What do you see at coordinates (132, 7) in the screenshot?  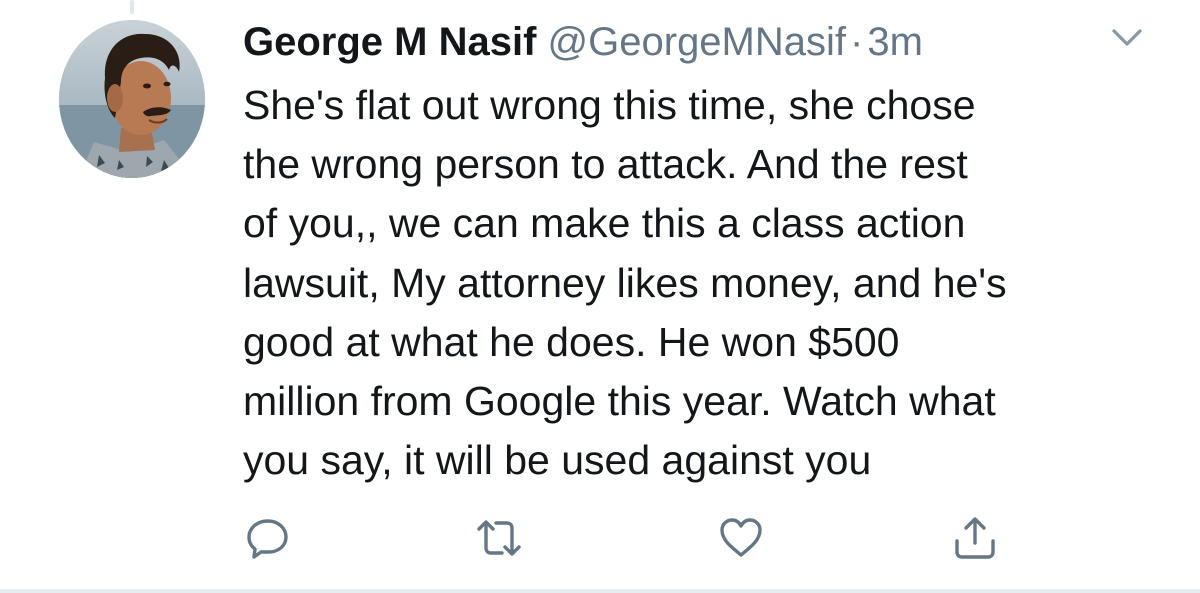 I see `thread-connector` at bounding box center [132, 7].